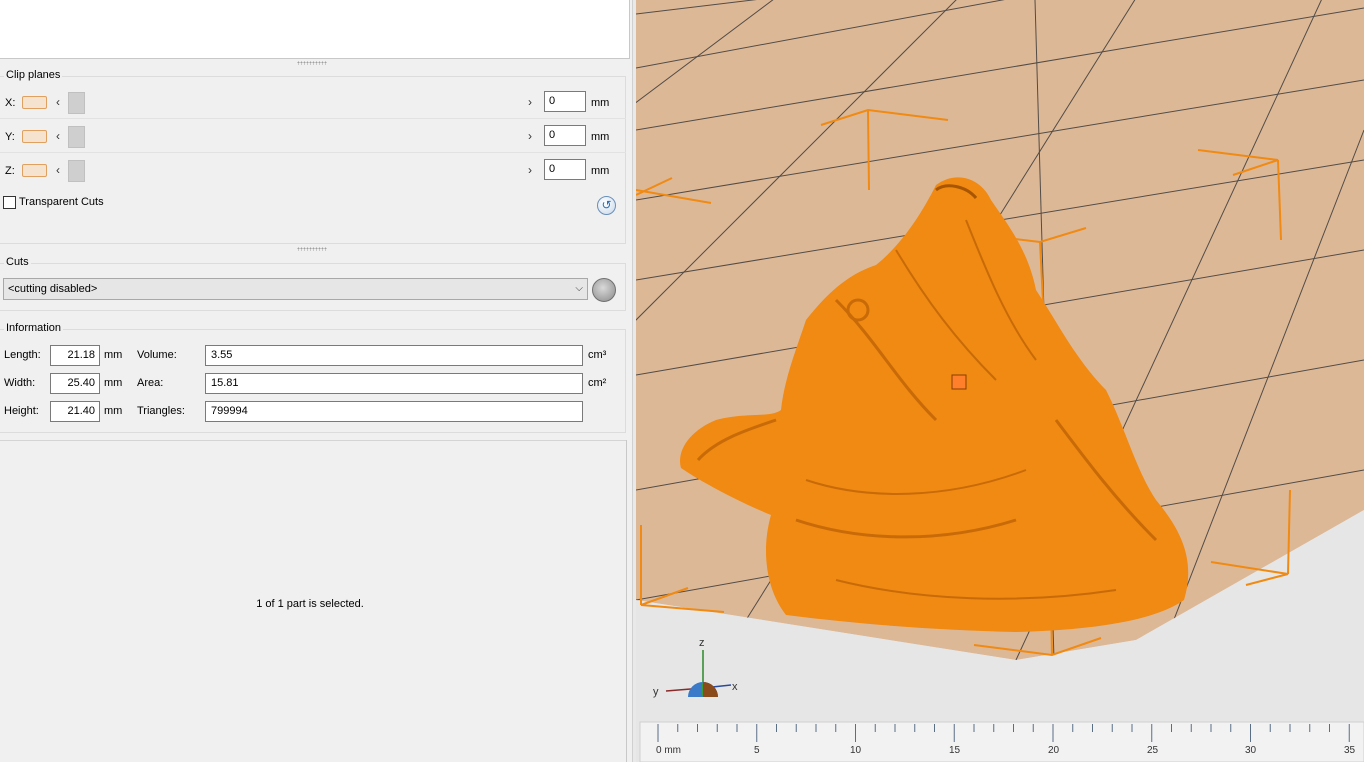 This screenshot has width=1364, height=762. I want to click on transparent-cuts-checkbox, so click(9, 202).